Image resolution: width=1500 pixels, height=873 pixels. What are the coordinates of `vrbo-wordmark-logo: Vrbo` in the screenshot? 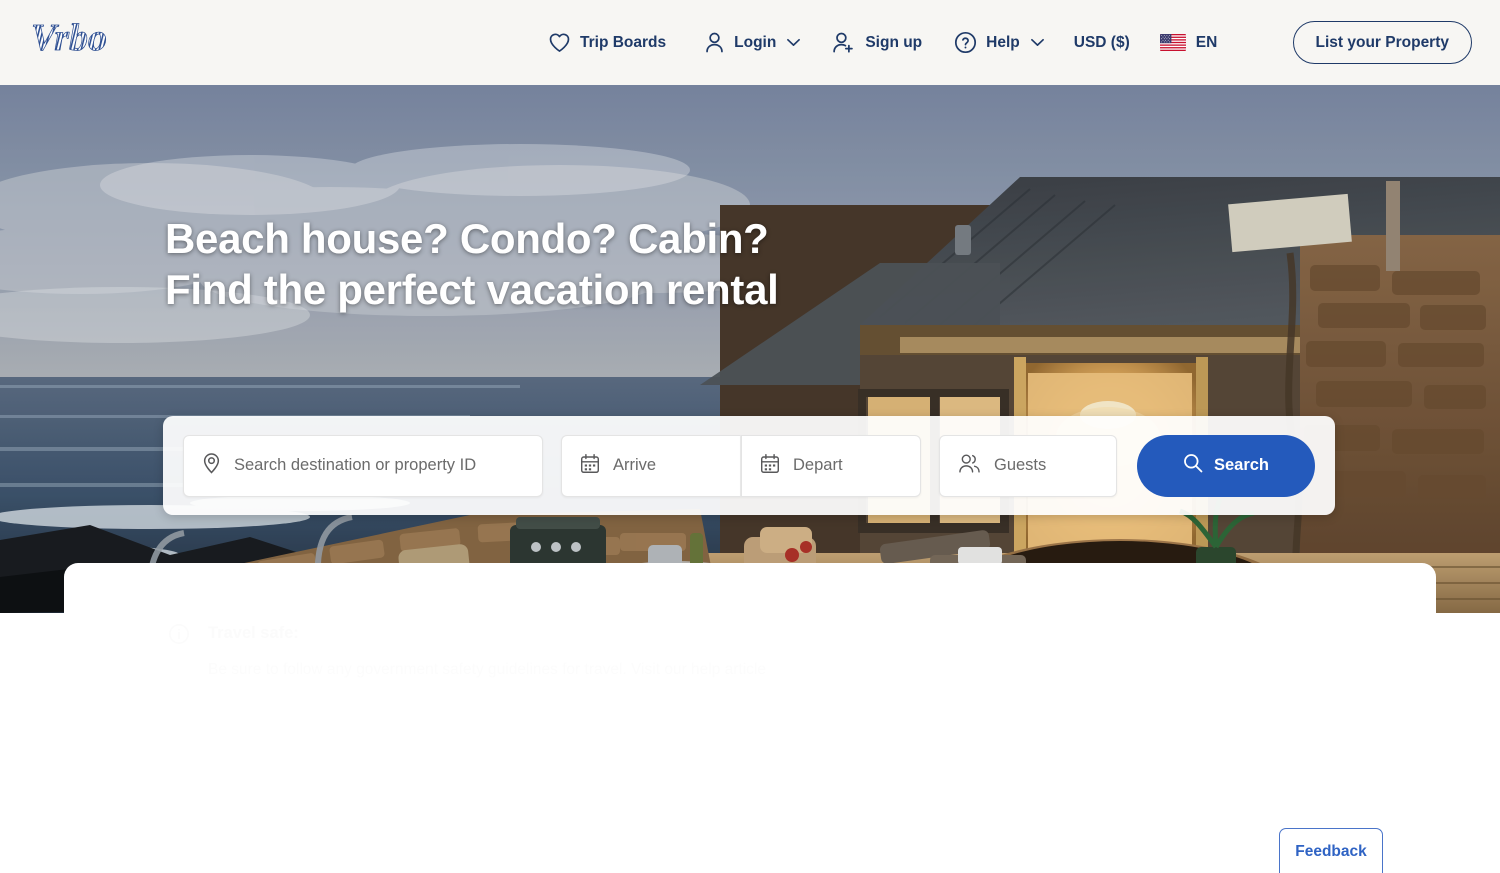 It's located at (100, 39).